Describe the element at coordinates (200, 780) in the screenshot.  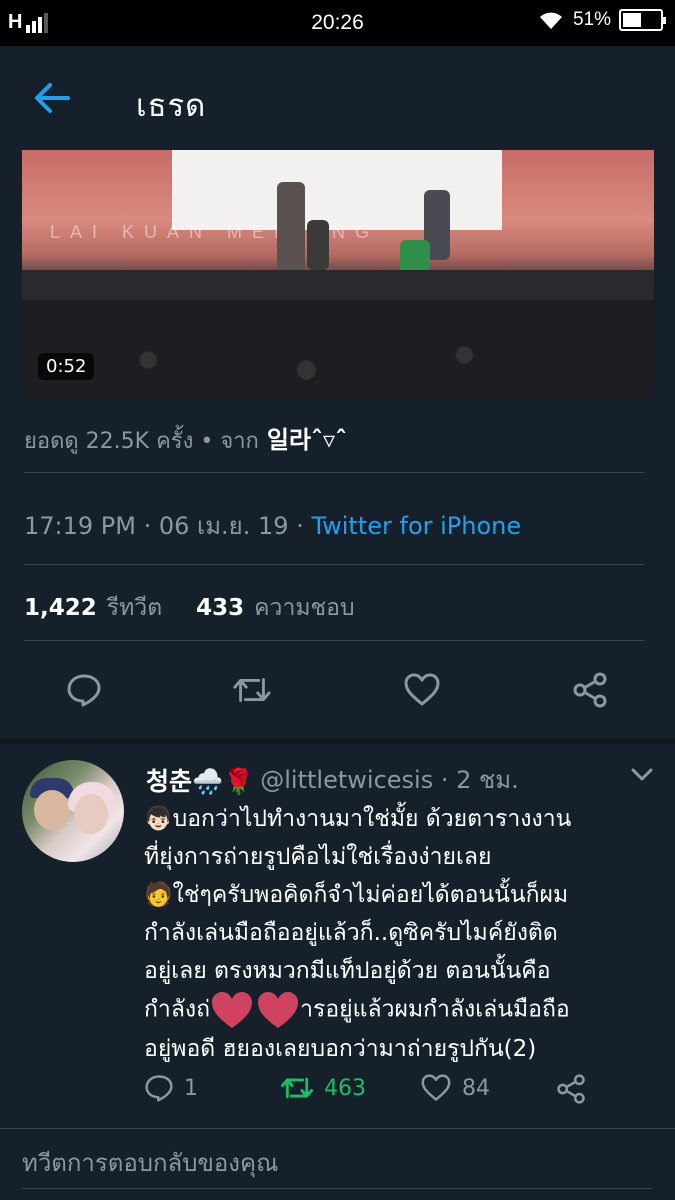
I see `reply-display-name: 청춘🌧️🌹` at that location.